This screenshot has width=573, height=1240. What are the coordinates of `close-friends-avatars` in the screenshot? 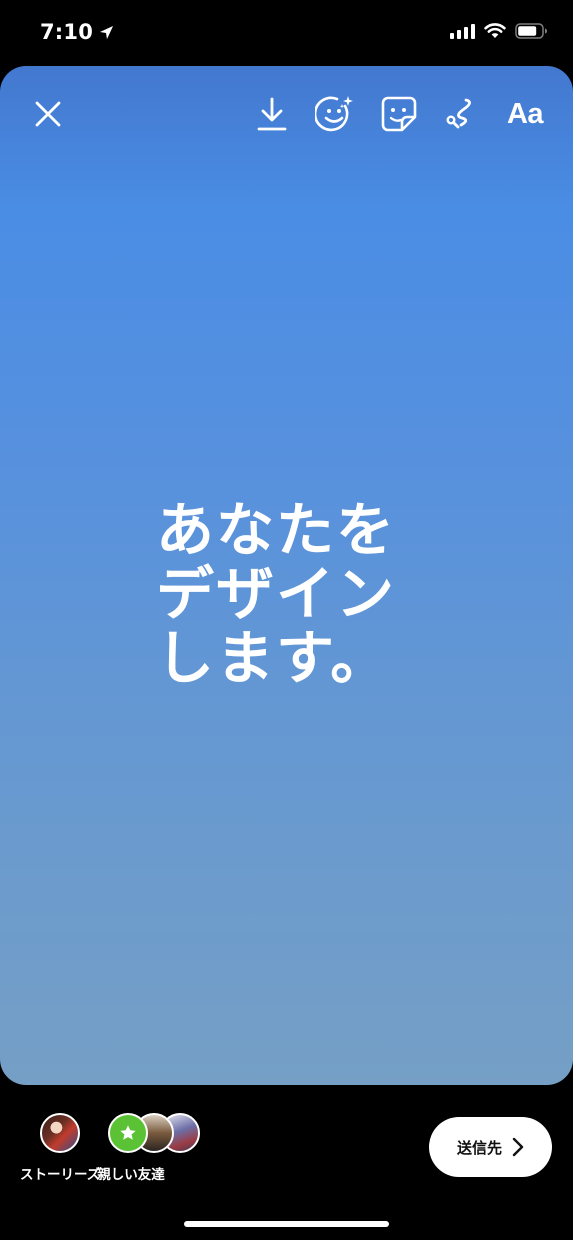 It's located at (154, 1133).